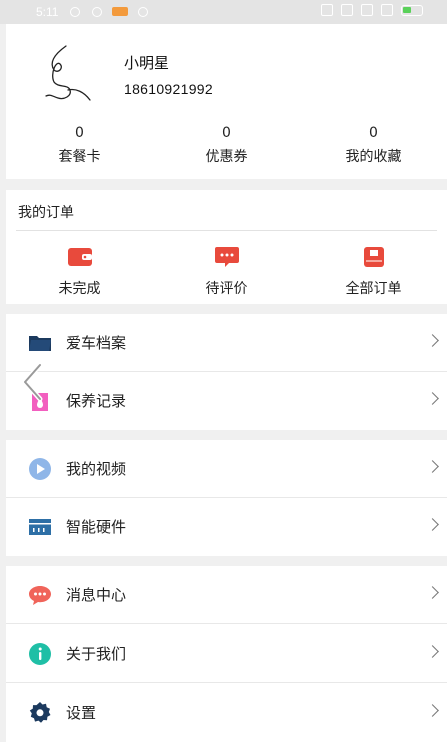 The height and width of the screenshot is (742, 447). I want to click on menu-item-smart-hardware: 智能硬件, so click(226, 527).